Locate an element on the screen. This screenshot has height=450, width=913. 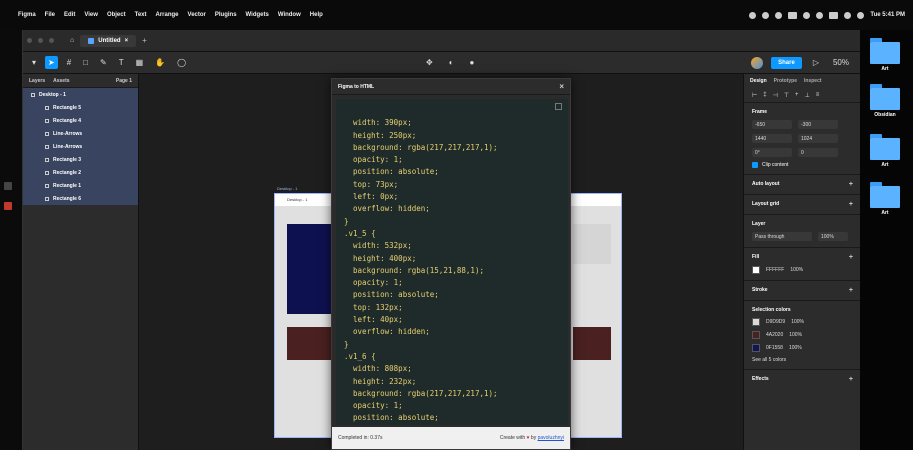
menu-widgets: Widgets is located at coordinates (257, 15).